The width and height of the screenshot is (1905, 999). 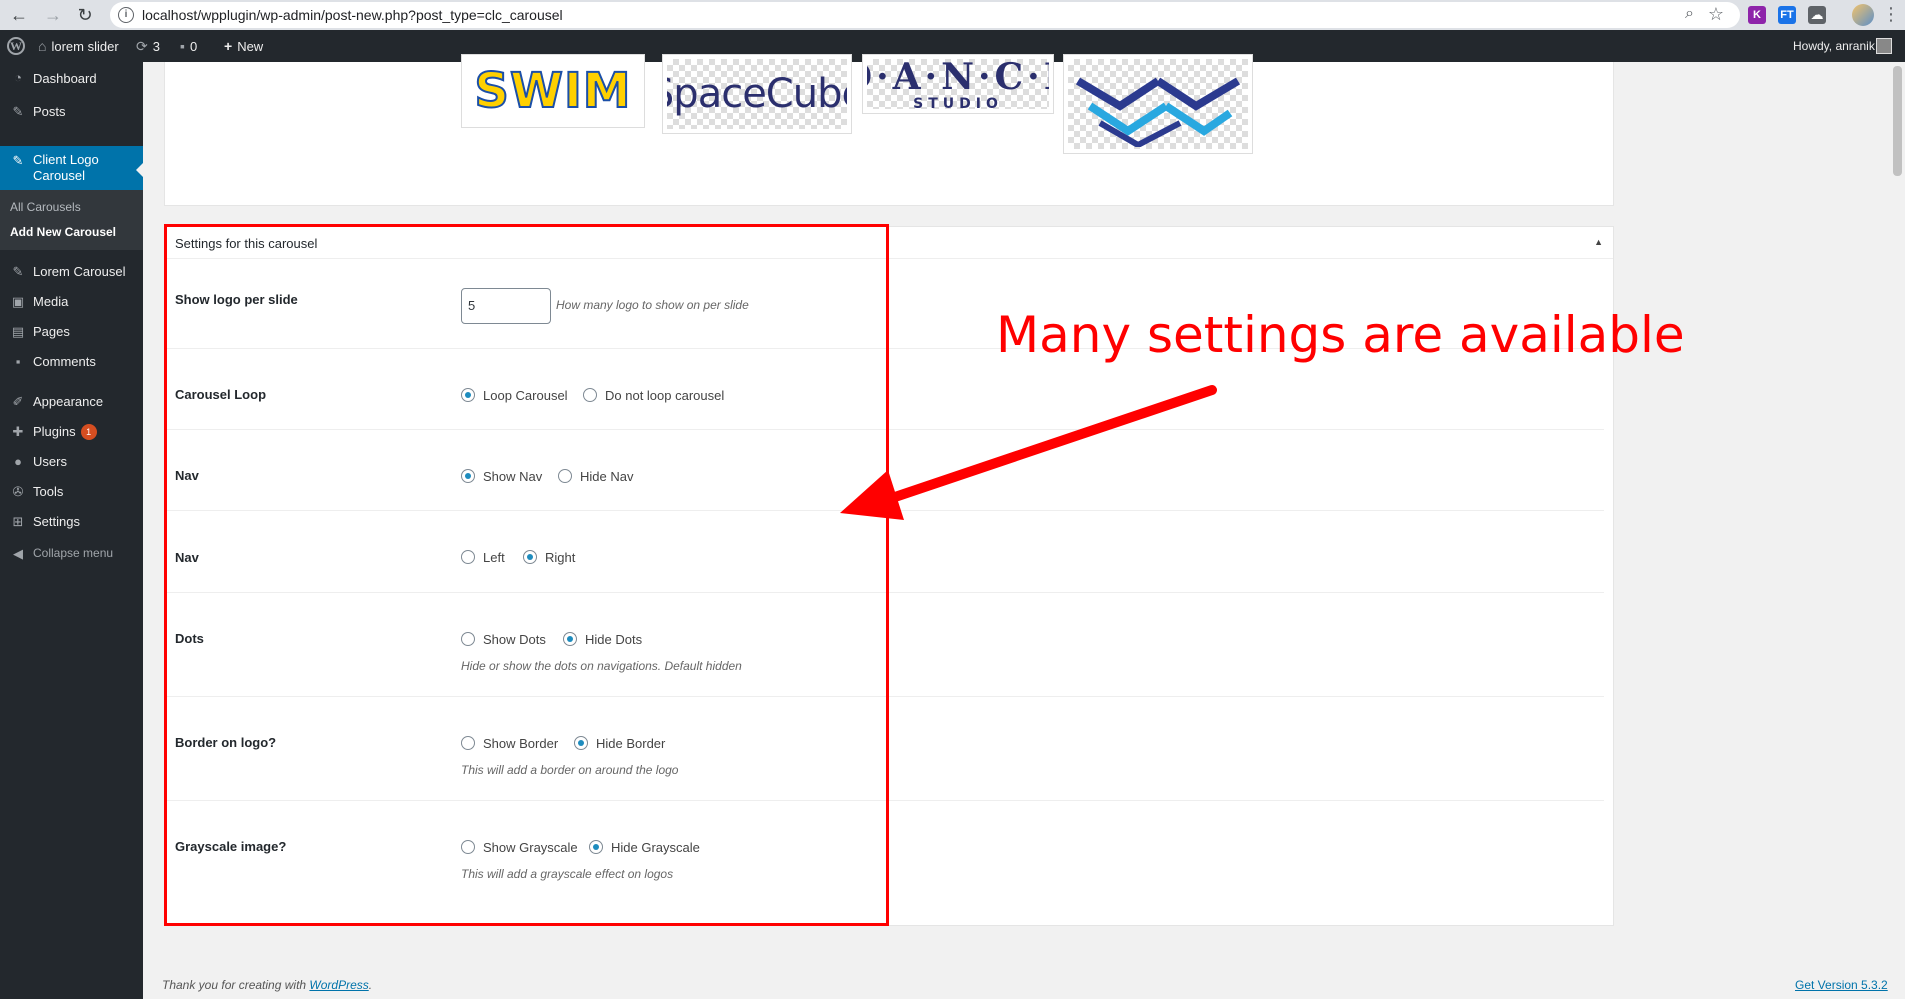 I want to click on menu-client-logo-carousel-label: Client Logo Carousel, so click(x=66, y=167).